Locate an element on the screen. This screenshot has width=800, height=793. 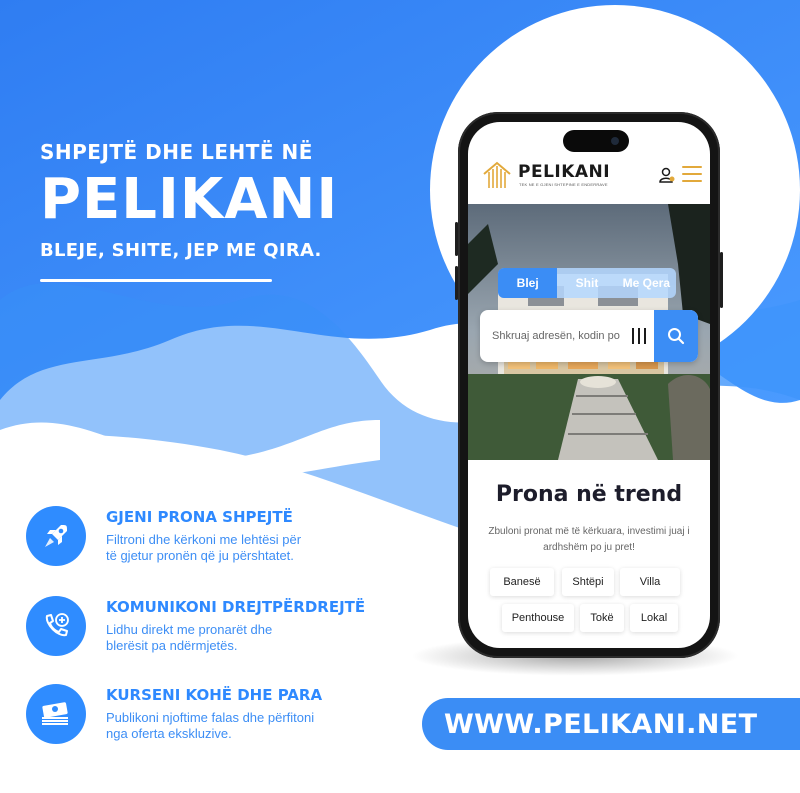
website-url: WWW.PELIKANI.NET is located at coordinates (600, 724).